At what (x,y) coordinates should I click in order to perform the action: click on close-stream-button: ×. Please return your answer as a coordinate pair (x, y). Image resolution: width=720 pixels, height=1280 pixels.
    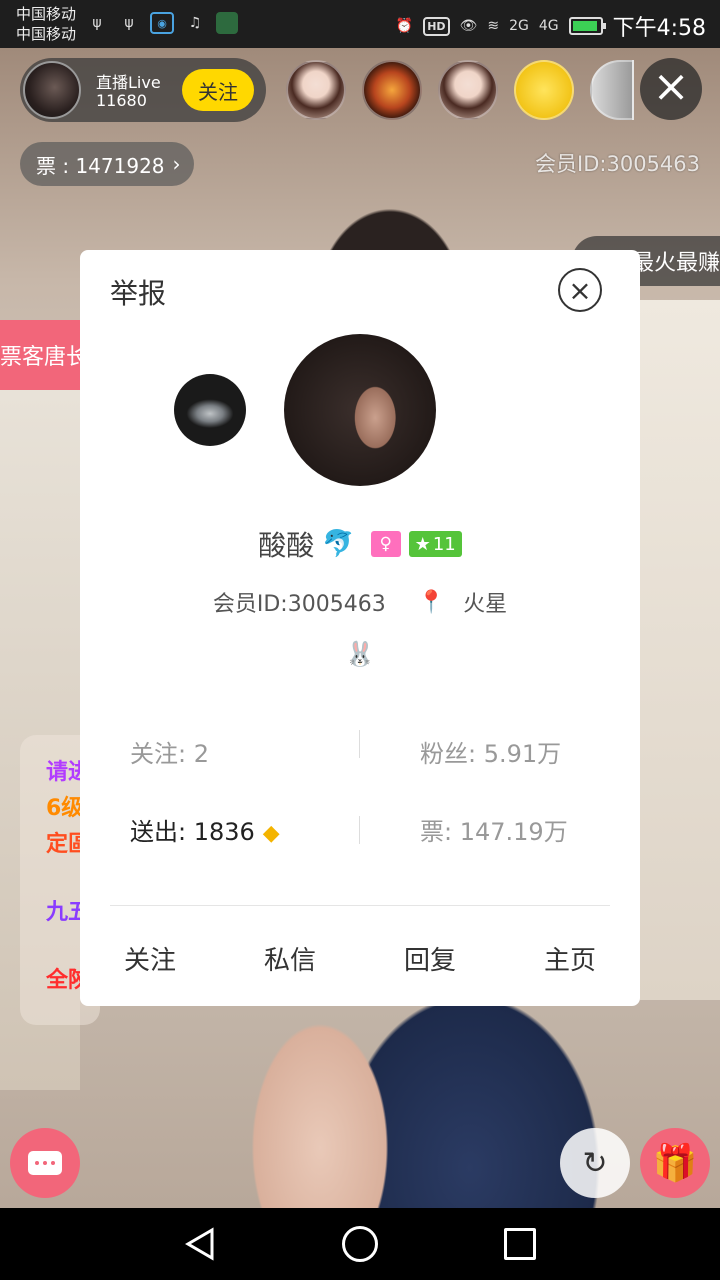
    Looking at the image, I should click on (671, 89).